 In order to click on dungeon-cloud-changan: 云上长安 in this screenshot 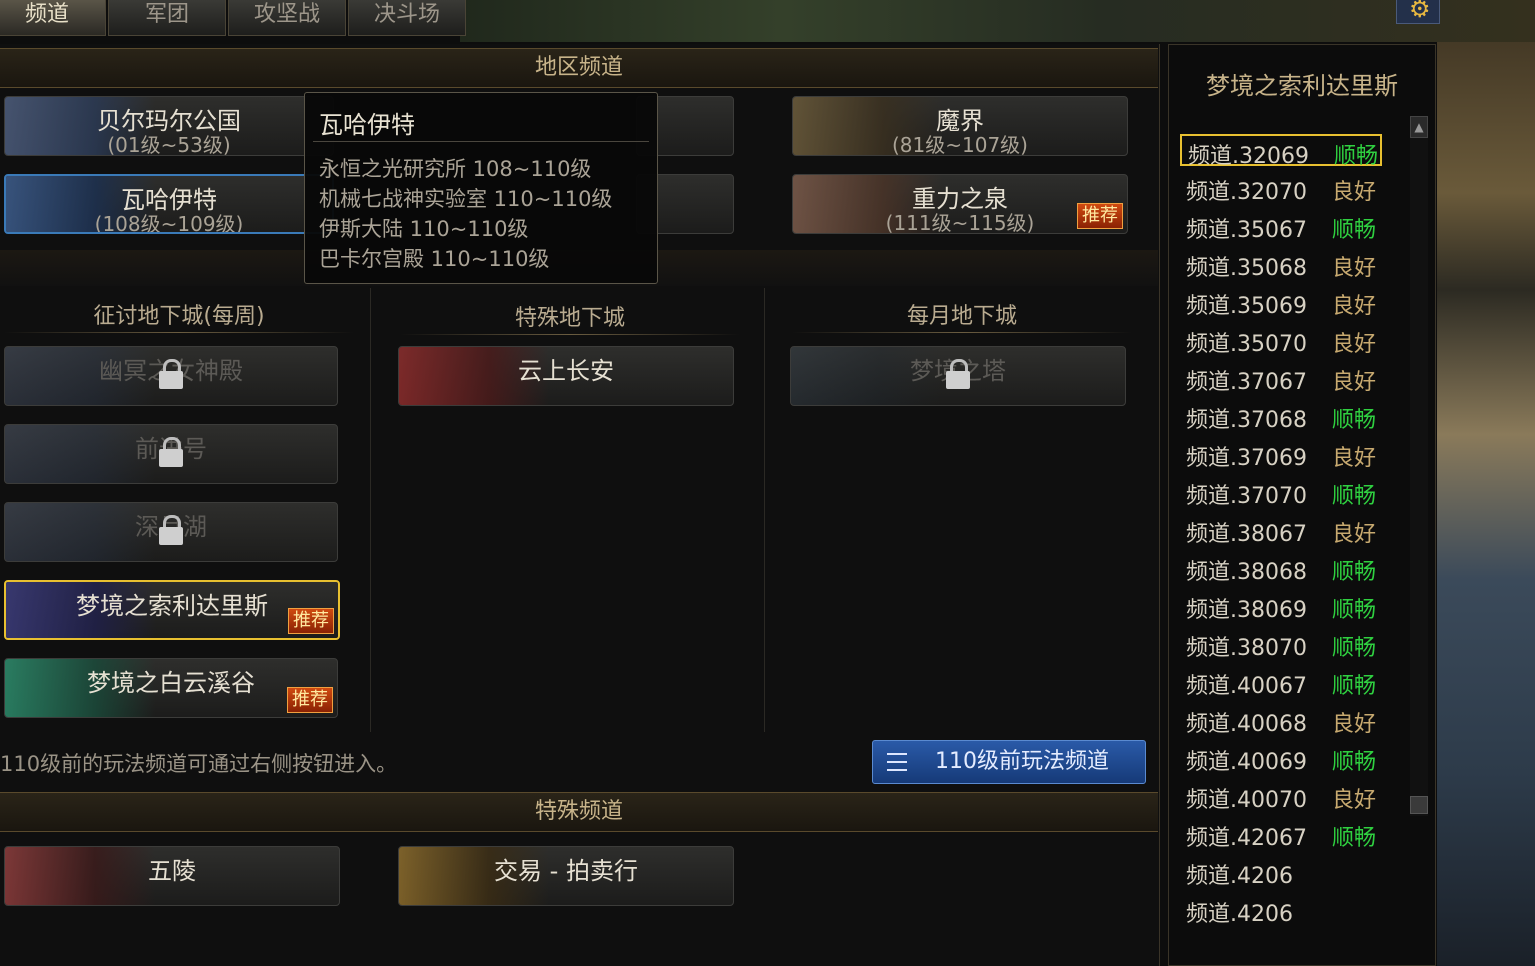, I will do `click(566, 376)`.